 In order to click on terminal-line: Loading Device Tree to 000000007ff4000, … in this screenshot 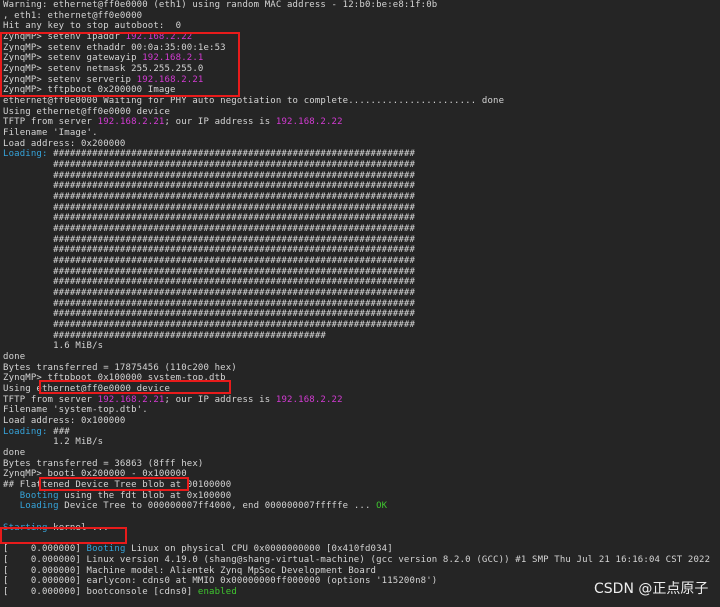, I will do `click(195, 506)`.